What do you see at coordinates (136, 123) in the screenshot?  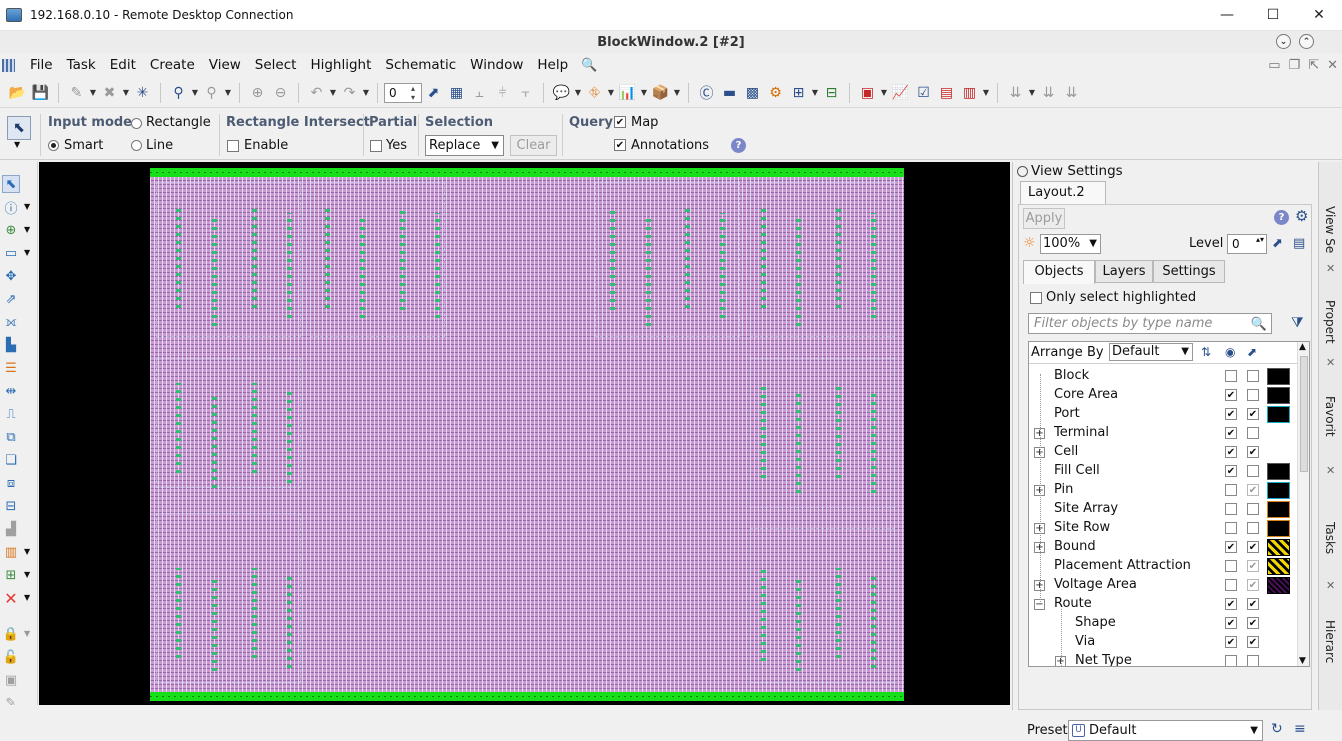 I see `rectangle-radio` at bounding box center [136, 123].